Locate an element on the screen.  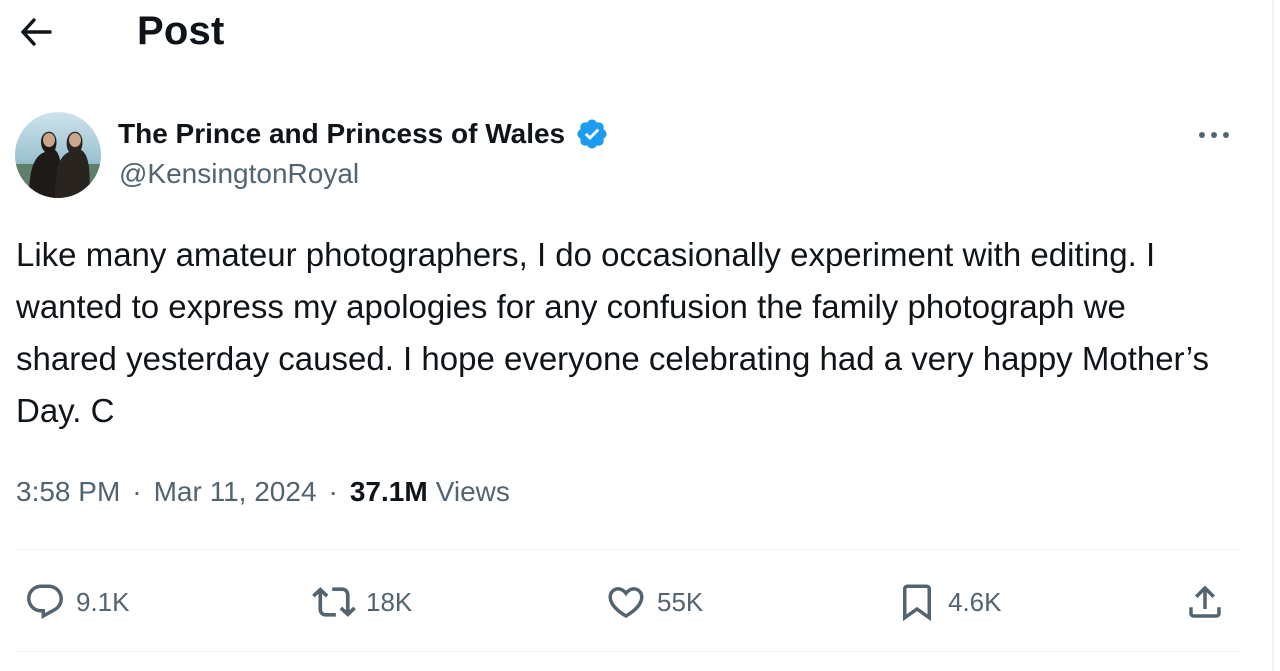
arrow-left-icon is located at coordinates (36, 32).